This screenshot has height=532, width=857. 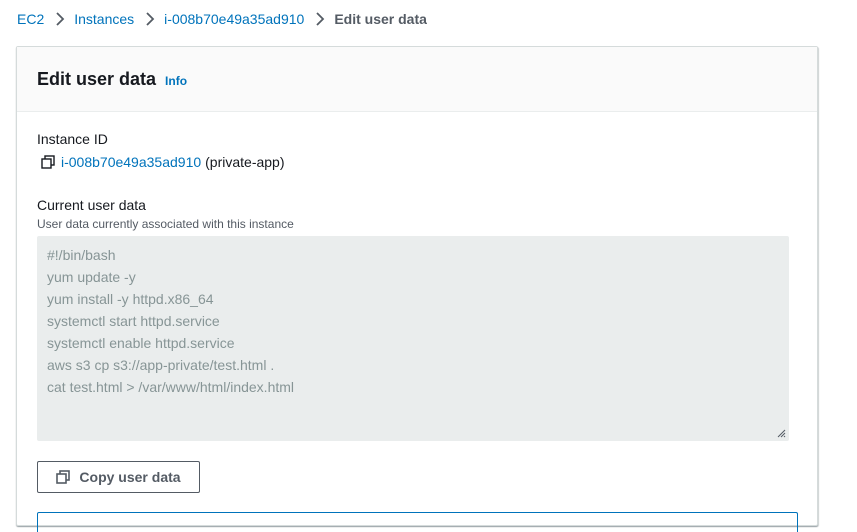 I want to click on instance-id-label: Instance ID, so click(x=72, y=139).